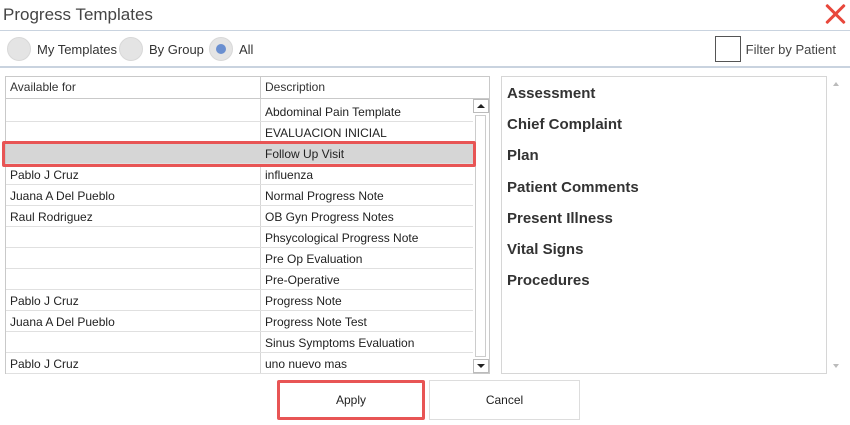  What do you see at coordinates (246, 49) in the screenshot?
I see `radio-label: All` at bounding box center [246, 49].